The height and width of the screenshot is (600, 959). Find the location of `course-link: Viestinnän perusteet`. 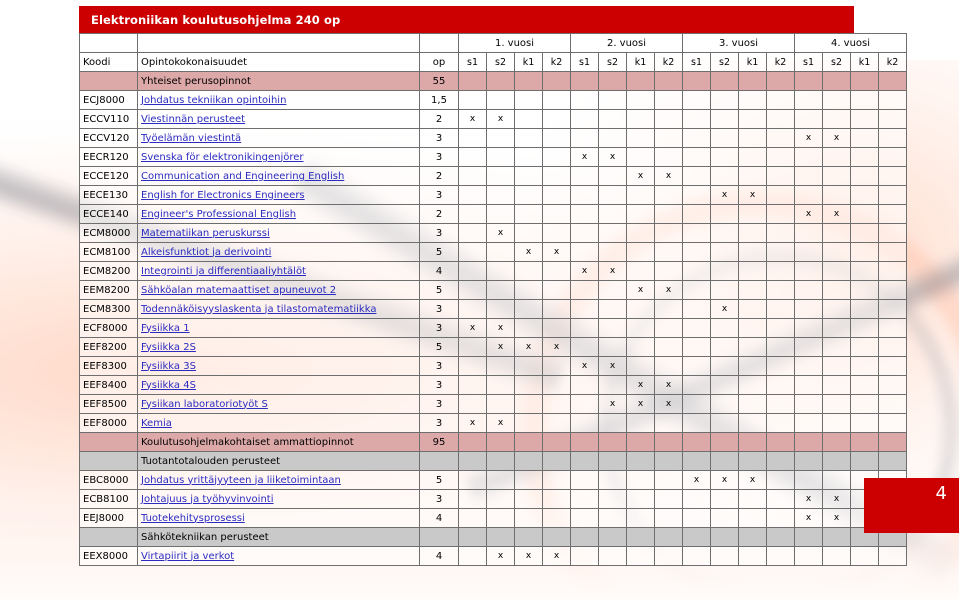

course-link: Viestinnän perusteet is located at coordinates (193, 119).